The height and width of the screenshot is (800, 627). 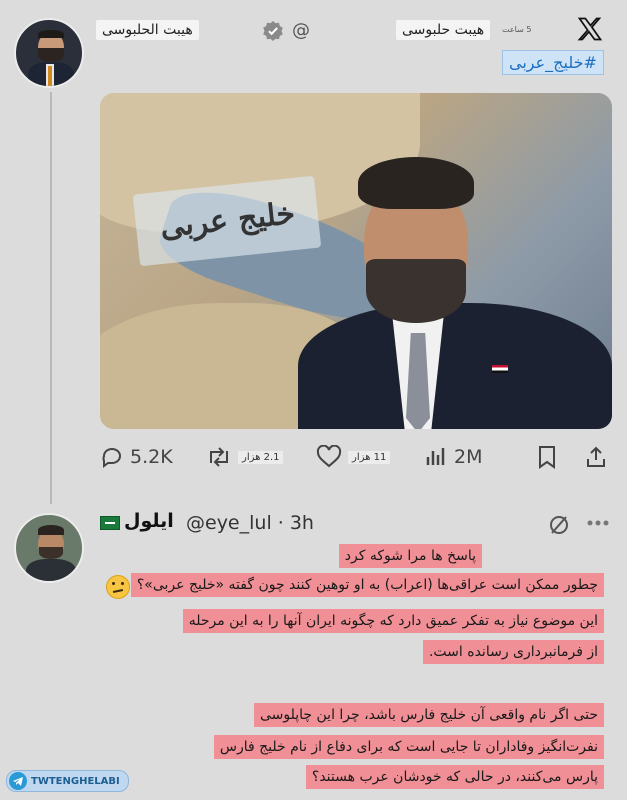 I want to click on heart-icon, so click(x=329, y=457).